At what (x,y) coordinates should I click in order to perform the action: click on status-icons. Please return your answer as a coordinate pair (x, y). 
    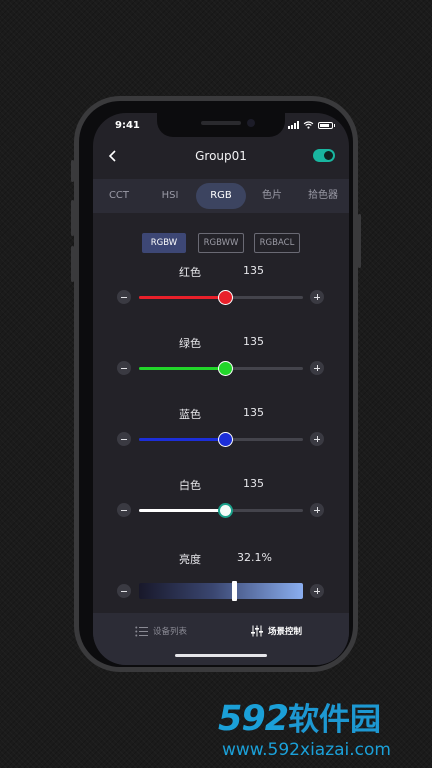
    Looking at the image, I should click on (311, 125).